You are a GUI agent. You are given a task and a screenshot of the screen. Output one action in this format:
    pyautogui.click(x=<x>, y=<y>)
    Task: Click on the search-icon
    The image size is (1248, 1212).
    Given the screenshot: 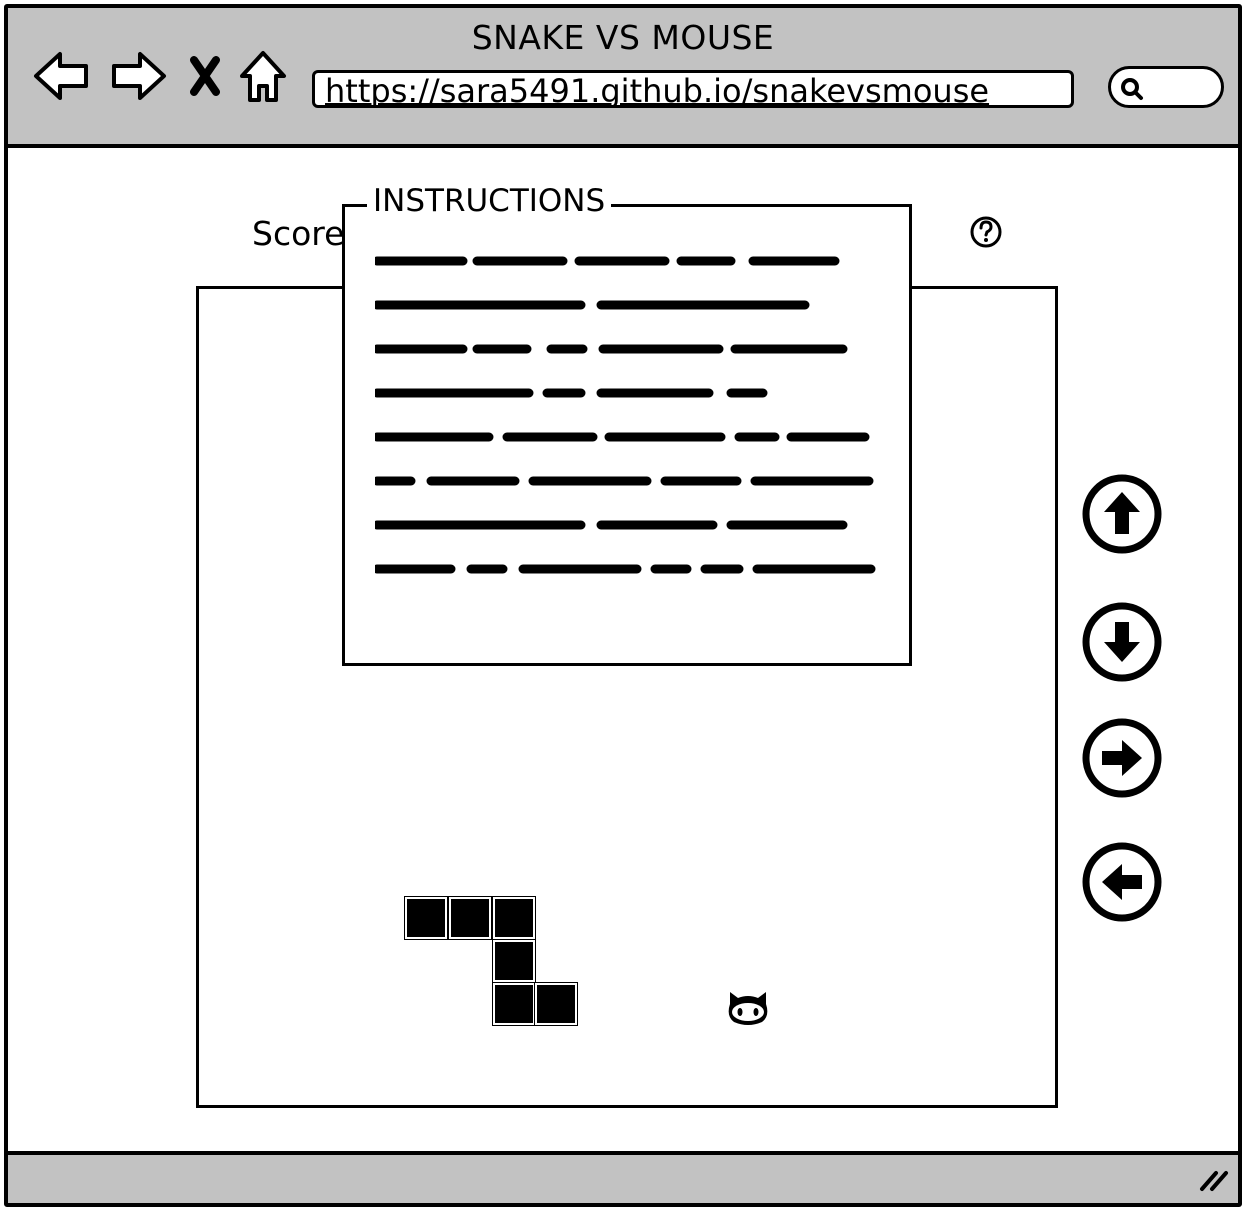 What is the action you would take?
    pyautogui.click(x=1132, y=90)
    